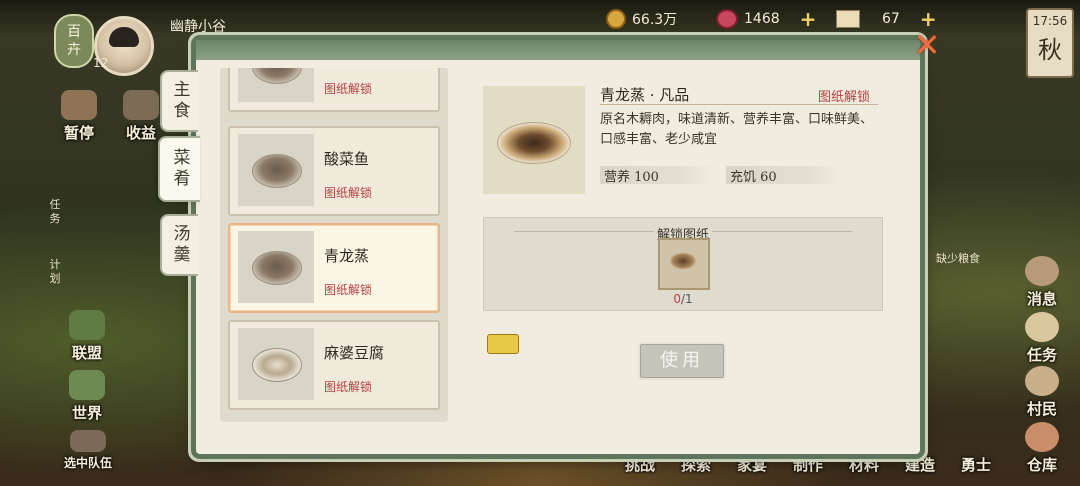  What do you see at coordinates (78, 133) in the screenshot?
I see `pause-label: 暂停` at bounding box center [78, 133].